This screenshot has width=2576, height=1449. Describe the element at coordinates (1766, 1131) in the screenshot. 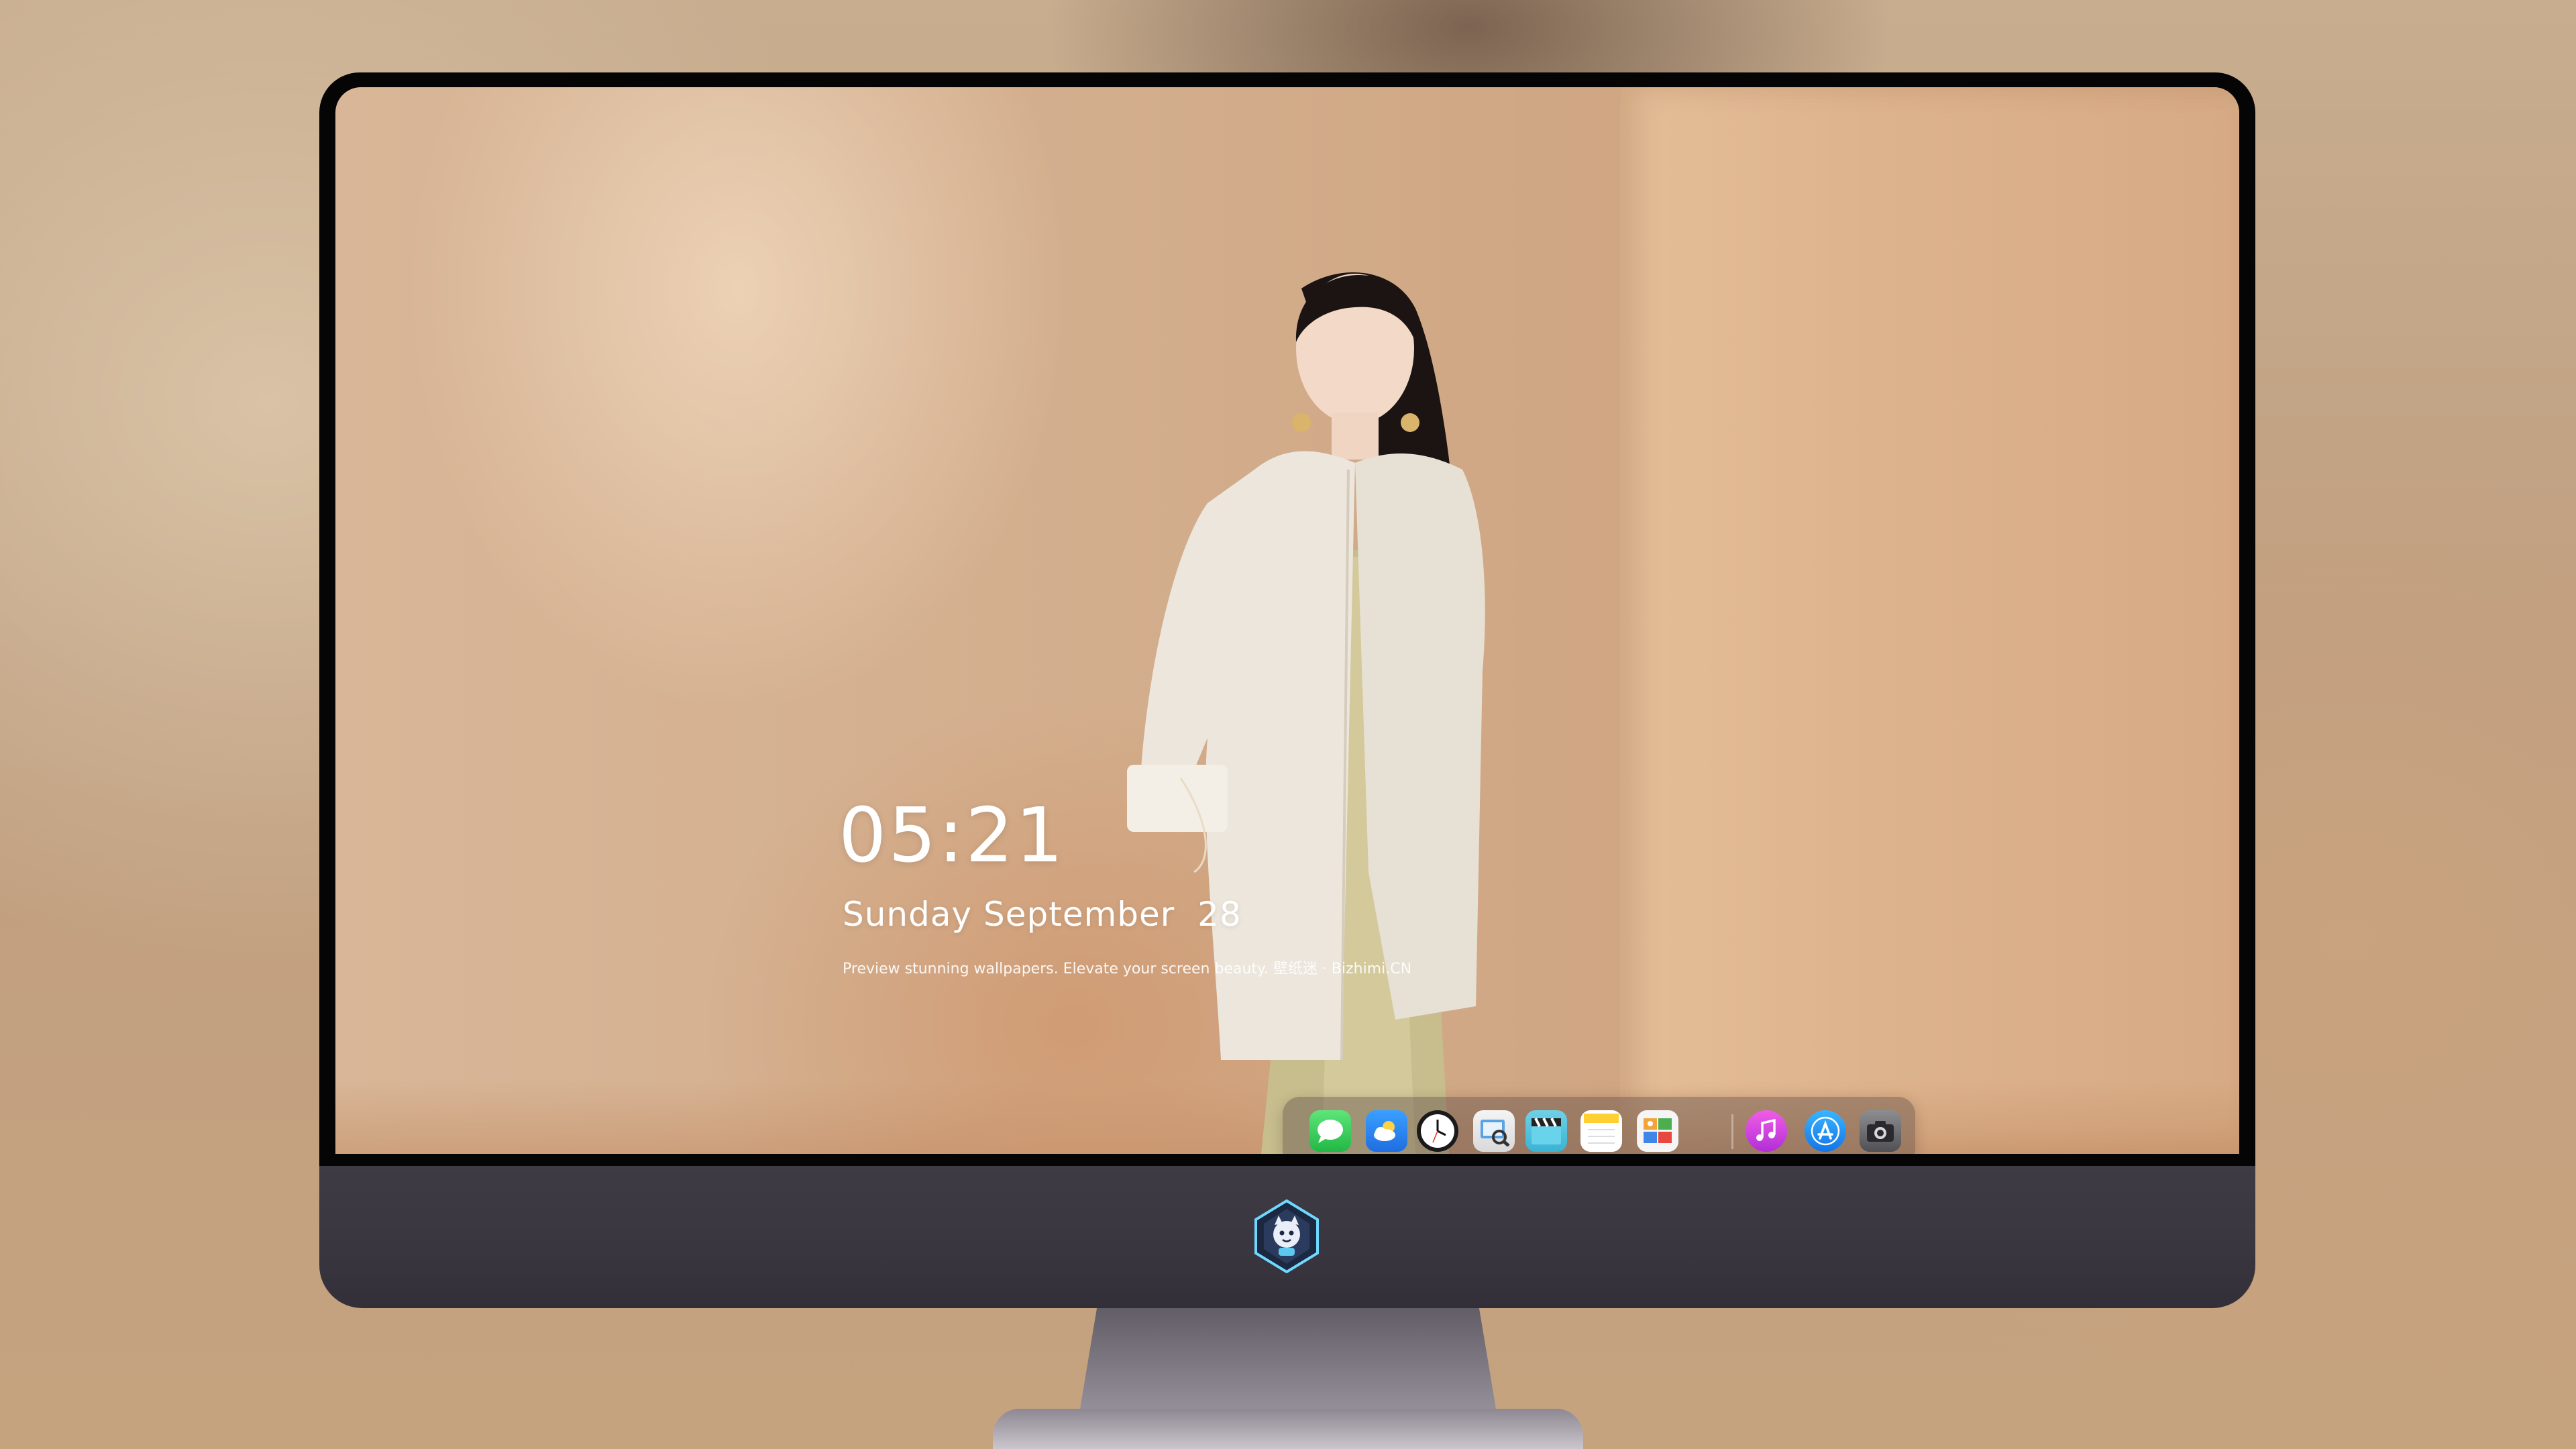

I see `music-icon` at that location.